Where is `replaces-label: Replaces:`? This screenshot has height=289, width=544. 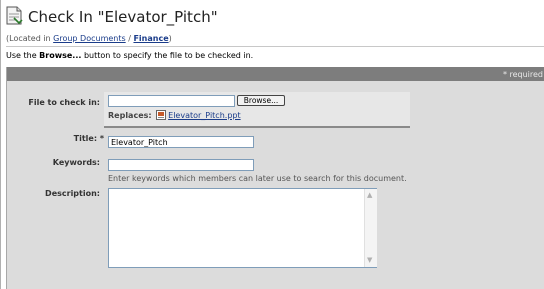
replaces-label: Replaces: is located at coordinates (130, 115).